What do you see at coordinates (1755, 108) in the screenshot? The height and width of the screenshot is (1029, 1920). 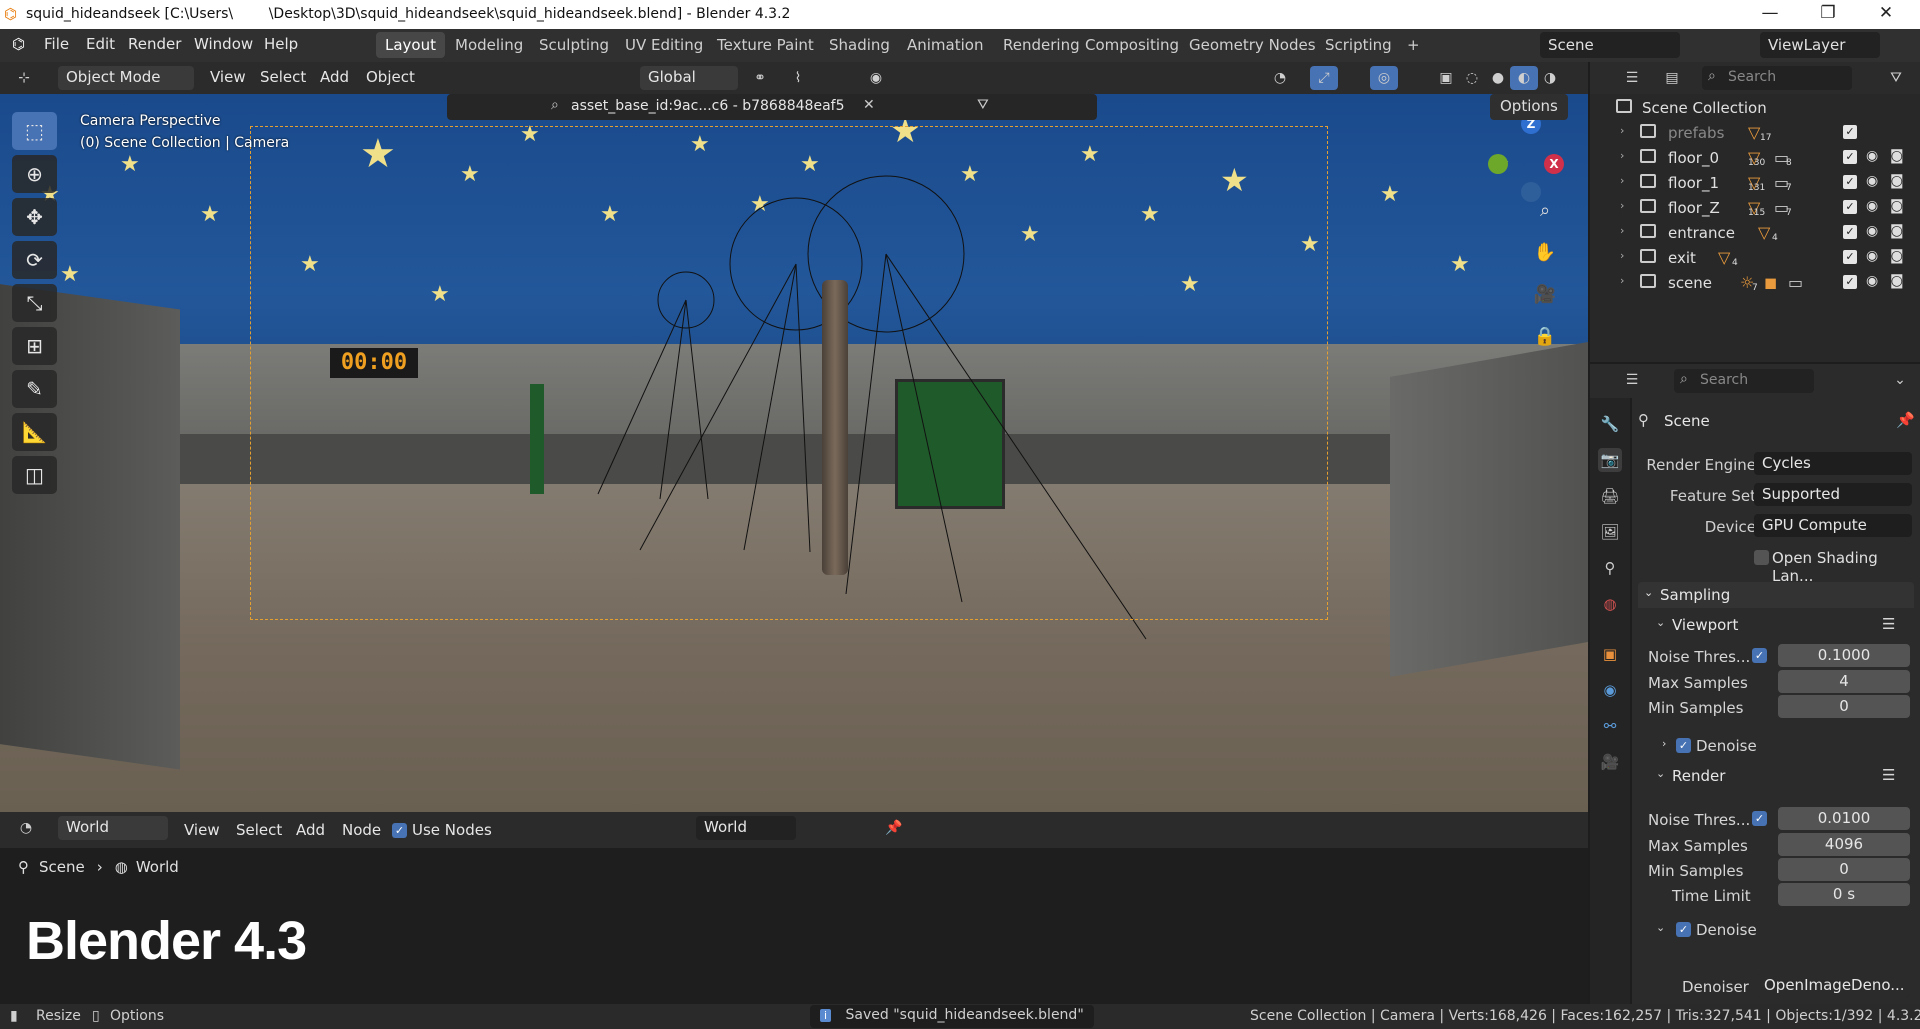 I see `outliner-root: Scene Collection` at bounding box center [1755, 108].